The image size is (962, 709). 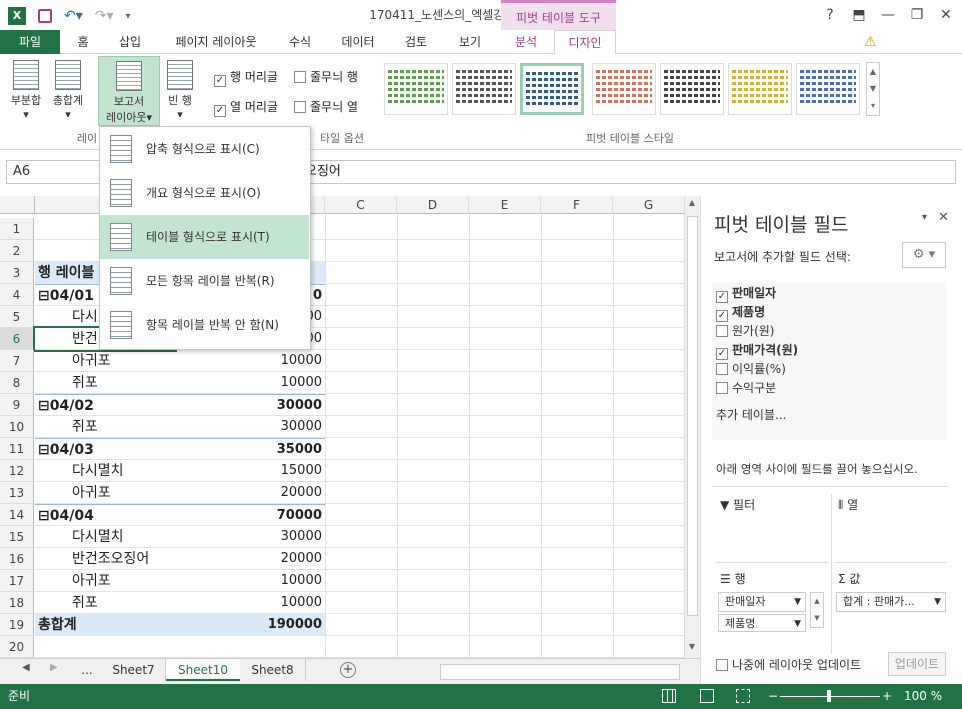 I want to click on report-layout-option: 개요 형식으로 표시(O), so click(x=204, y=193).